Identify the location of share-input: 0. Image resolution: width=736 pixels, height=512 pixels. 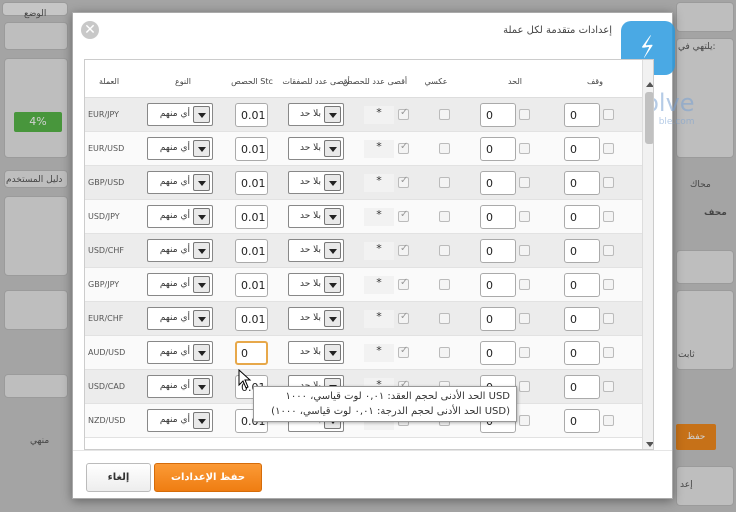
(251, 353).